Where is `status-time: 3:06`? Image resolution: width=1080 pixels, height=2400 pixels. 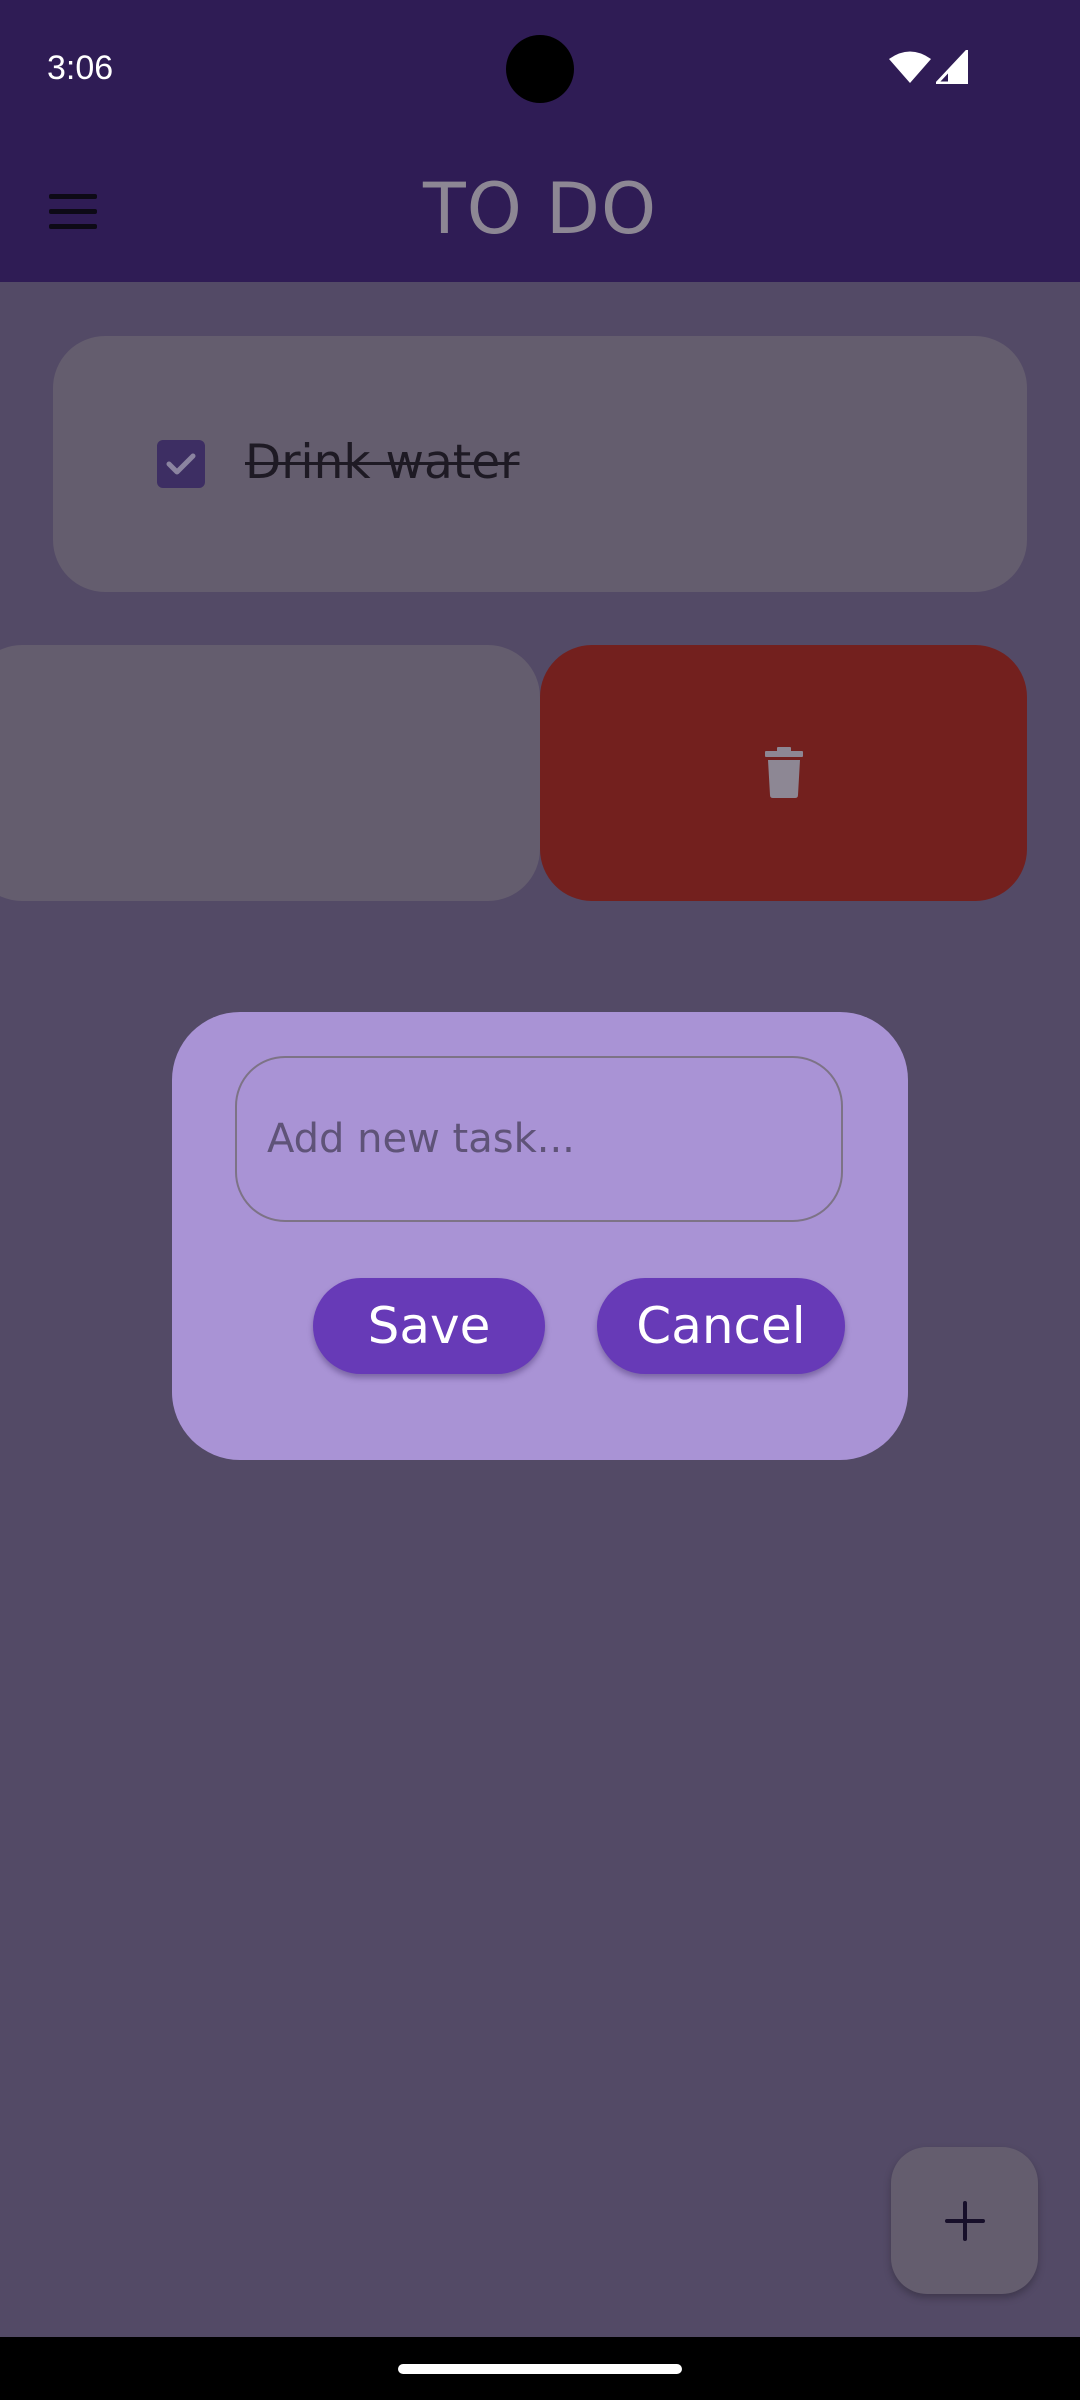 status-time: 3:06 is located at coordinates (80, 68).